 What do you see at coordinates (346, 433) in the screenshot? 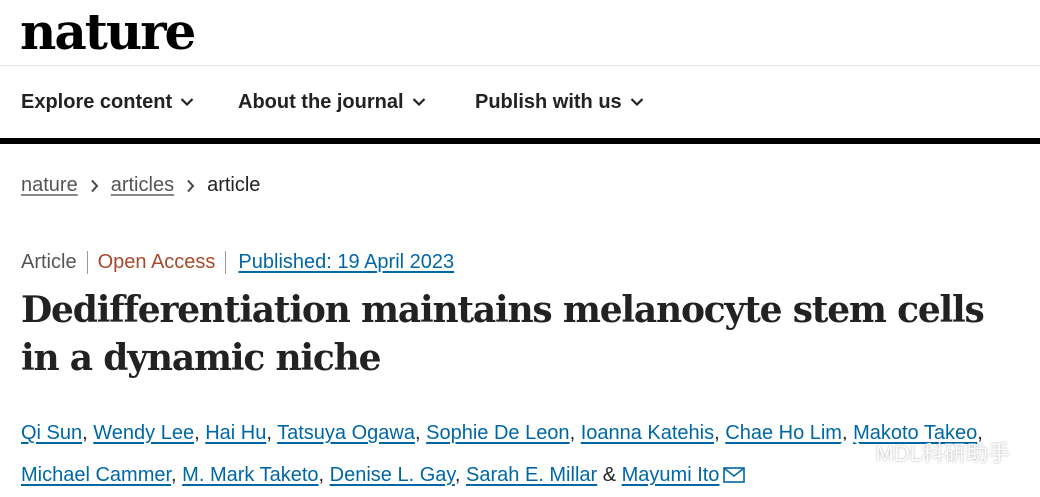
I see `author-link: Tatsuya Ogawa` at bounding box center [346, 433].